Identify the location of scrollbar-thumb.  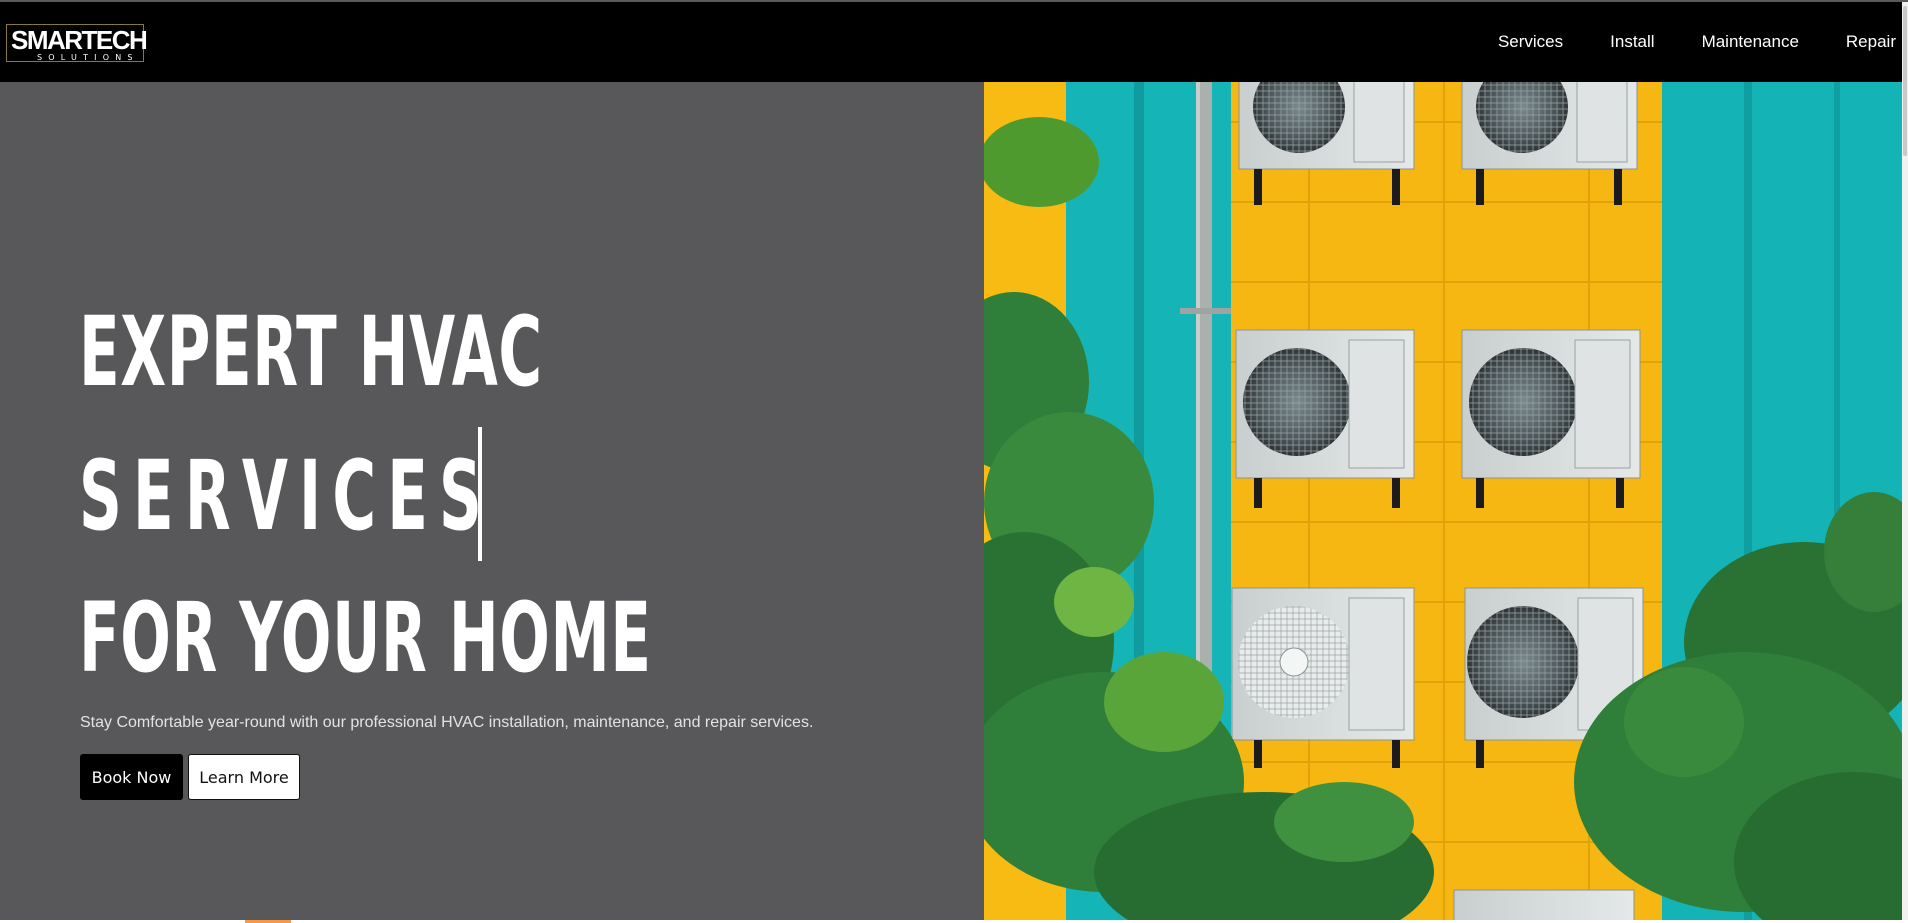
(1905, 81).